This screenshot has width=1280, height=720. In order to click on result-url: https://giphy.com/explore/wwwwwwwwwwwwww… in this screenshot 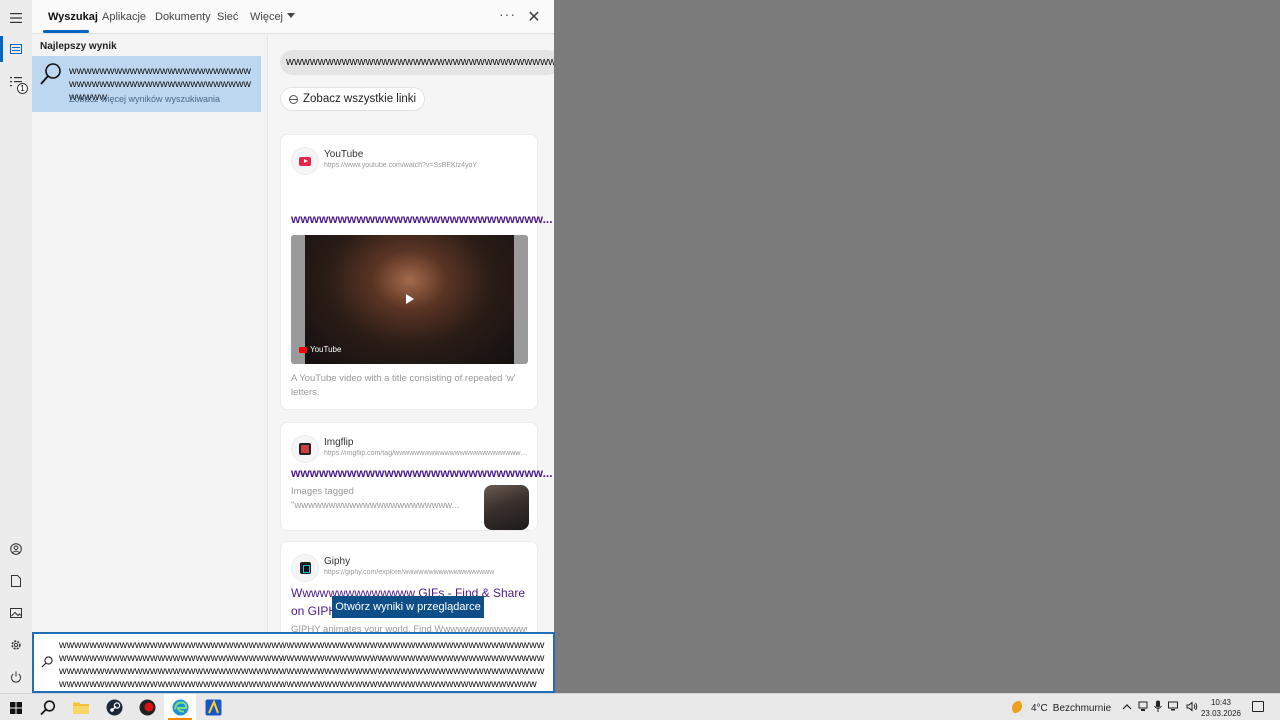, I will do `click(409, 572)`.